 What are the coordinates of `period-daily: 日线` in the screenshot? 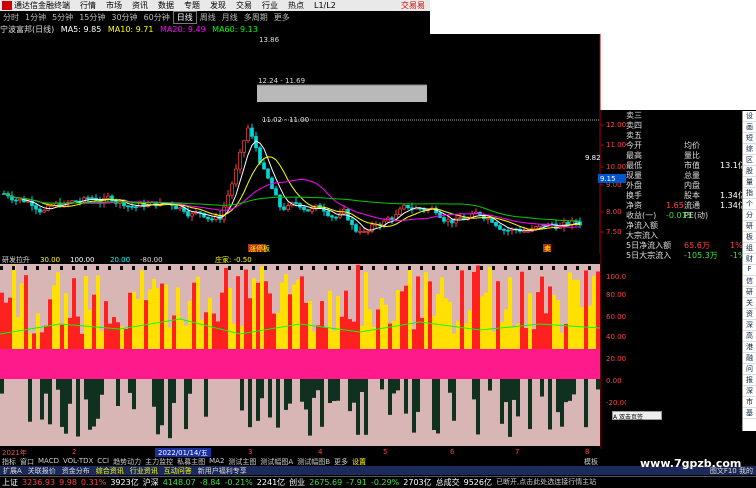 It's located at (184, 17).